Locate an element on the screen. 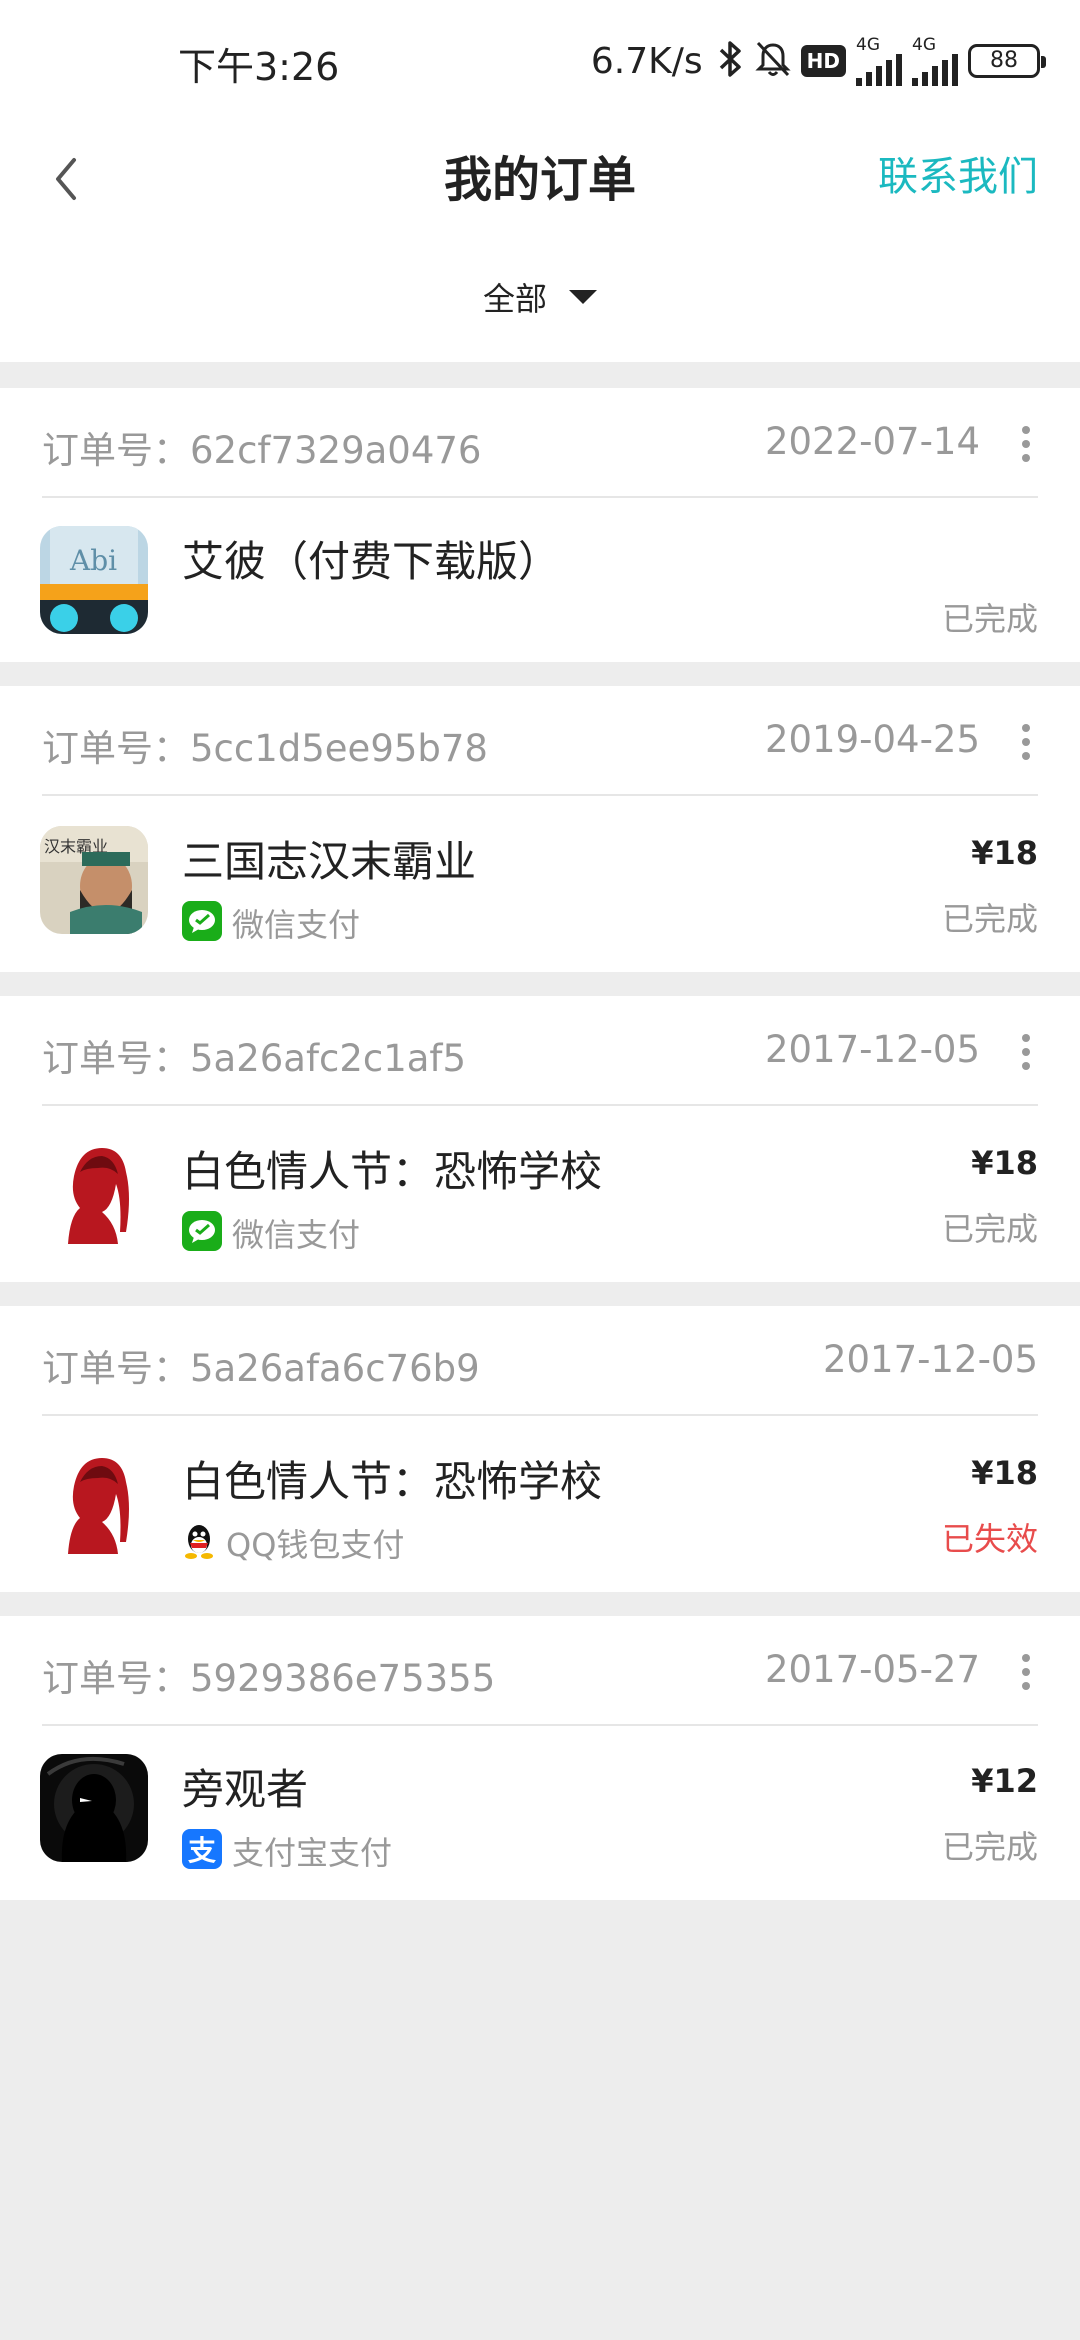  network-speed: 6.7K/s is located at coordinates (646, 61).